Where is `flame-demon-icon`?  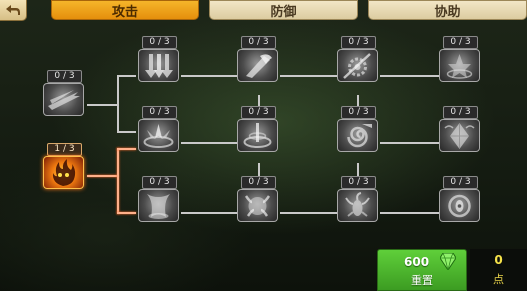
flame-demon-icon is located at coordinates (63, 172).